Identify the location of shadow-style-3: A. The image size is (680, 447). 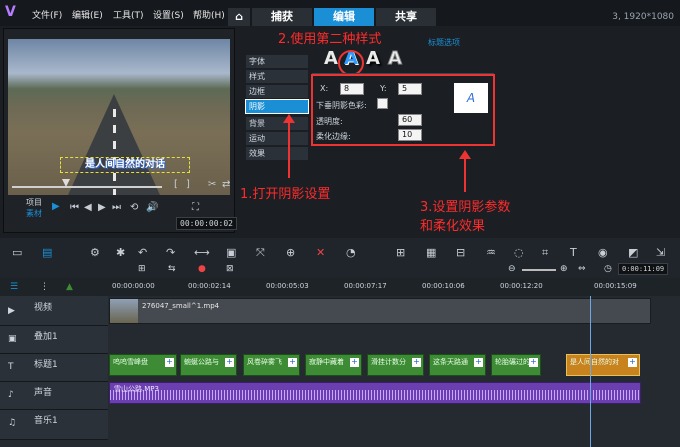
(373, 58).